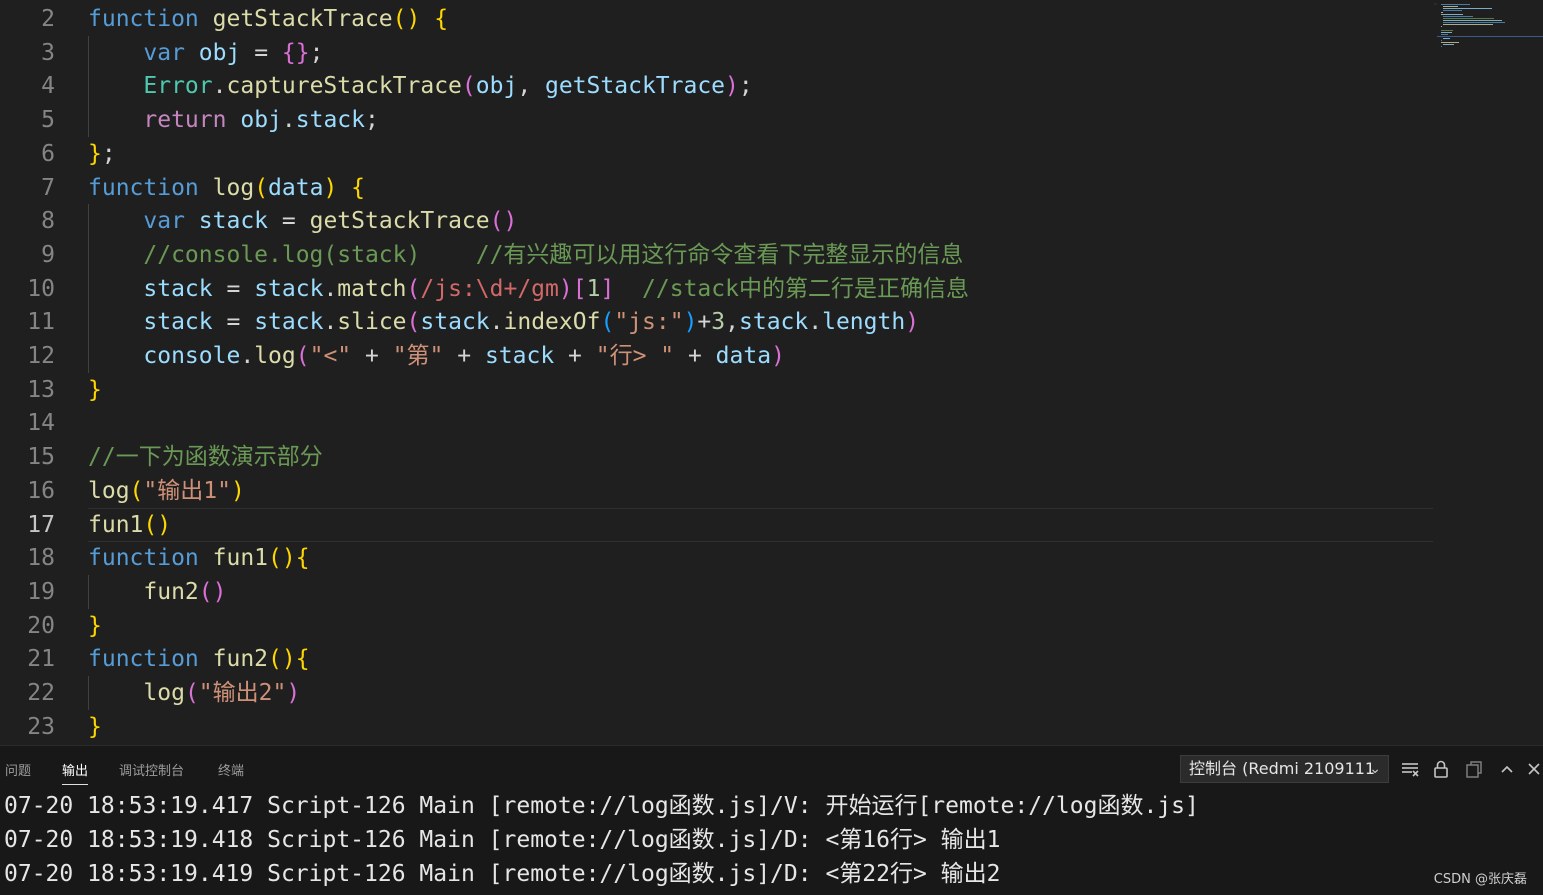 The image size is (1543, 895). Describe the element at coordinates (48, 86) in the screenshot. I see `line-number: 4` at that location.